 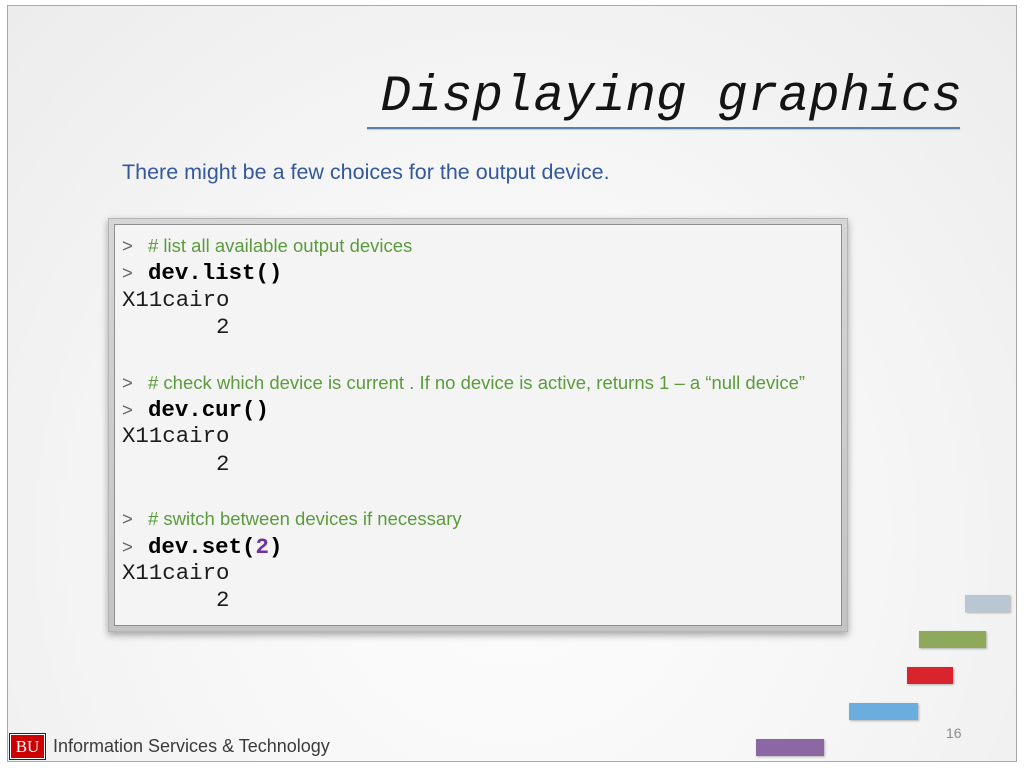 What do you see at coordinates (215, 273) in the screenshot?
I see `code-command: dev.list()` at bounding box center [215, 273].